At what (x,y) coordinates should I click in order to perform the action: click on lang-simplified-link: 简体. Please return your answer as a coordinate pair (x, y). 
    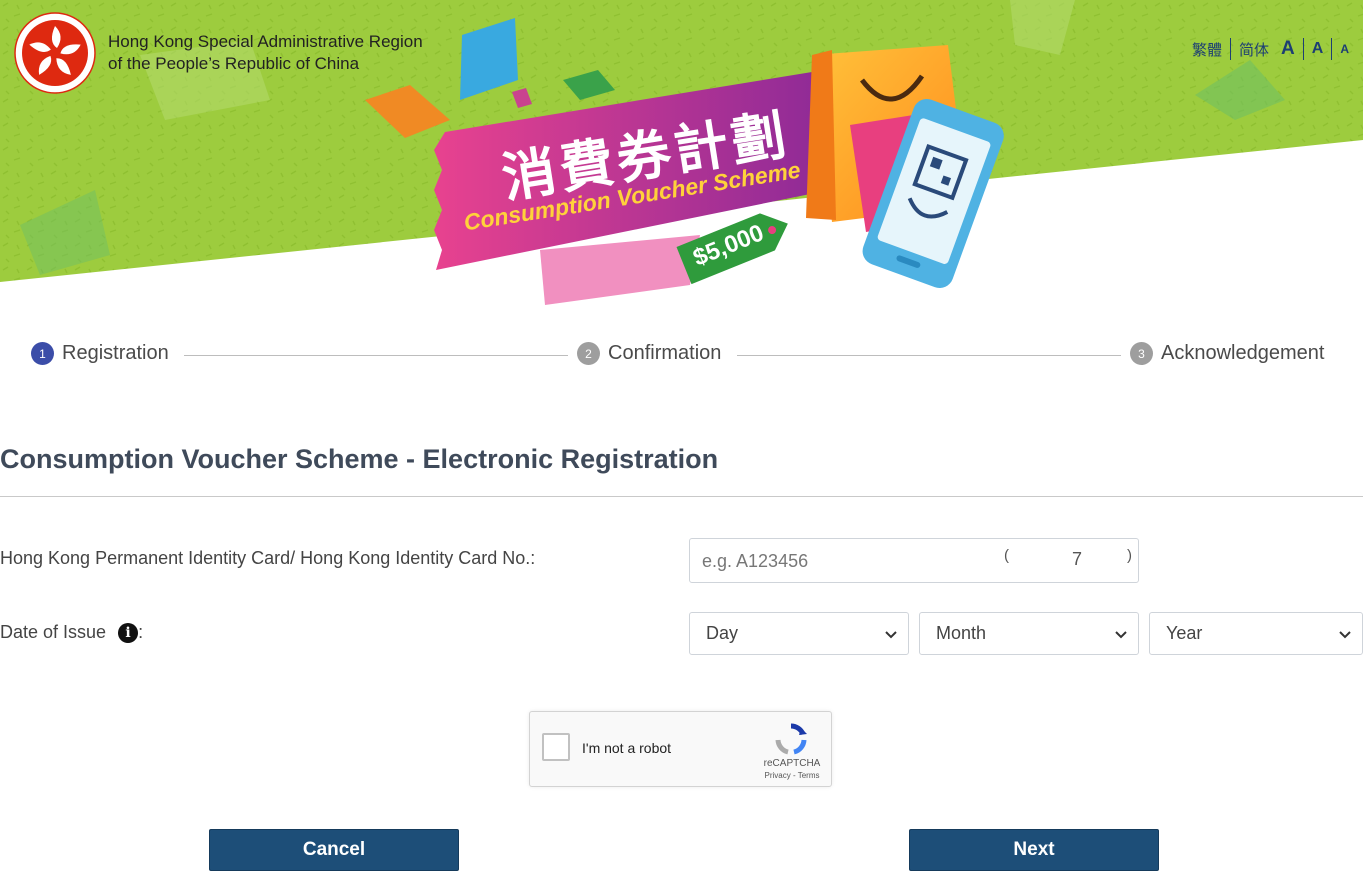
    Looking at the image, I should click on (1254, 49).